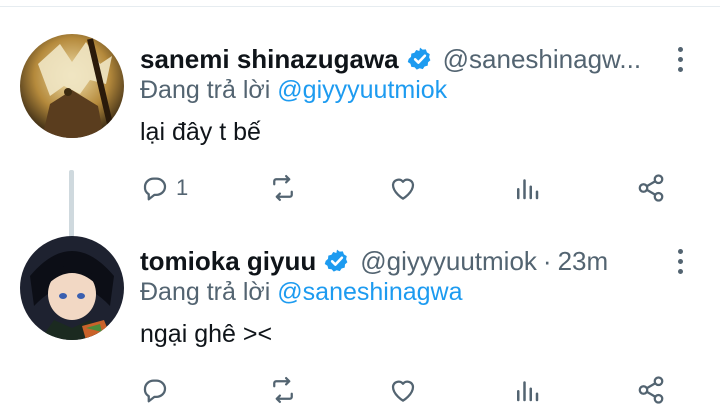  What do you see at coordinates (448, 261) in the screenshot?
I see `handle: @giyyyuutmiok` at bounding box center [448, 261].